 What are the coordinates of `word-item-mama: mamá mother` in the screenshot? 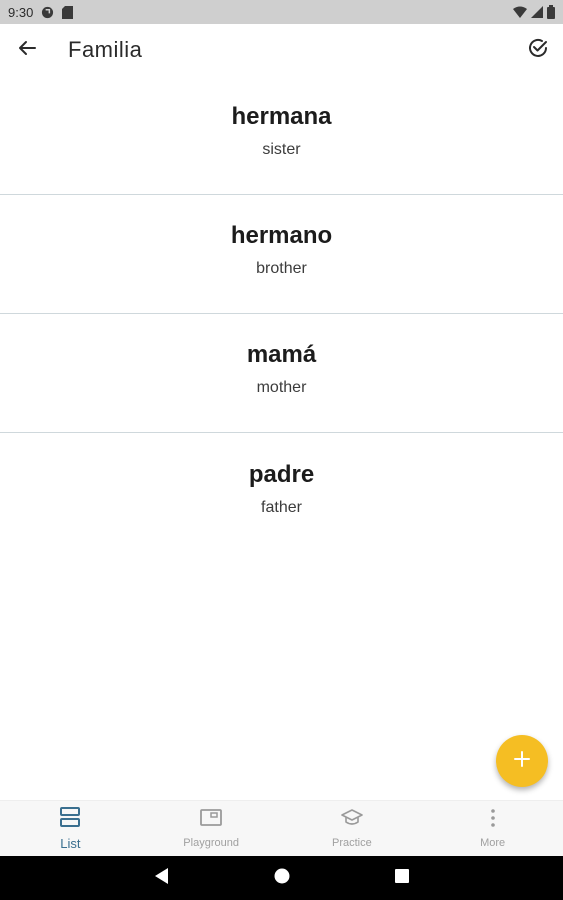 It's located at (281, 373).